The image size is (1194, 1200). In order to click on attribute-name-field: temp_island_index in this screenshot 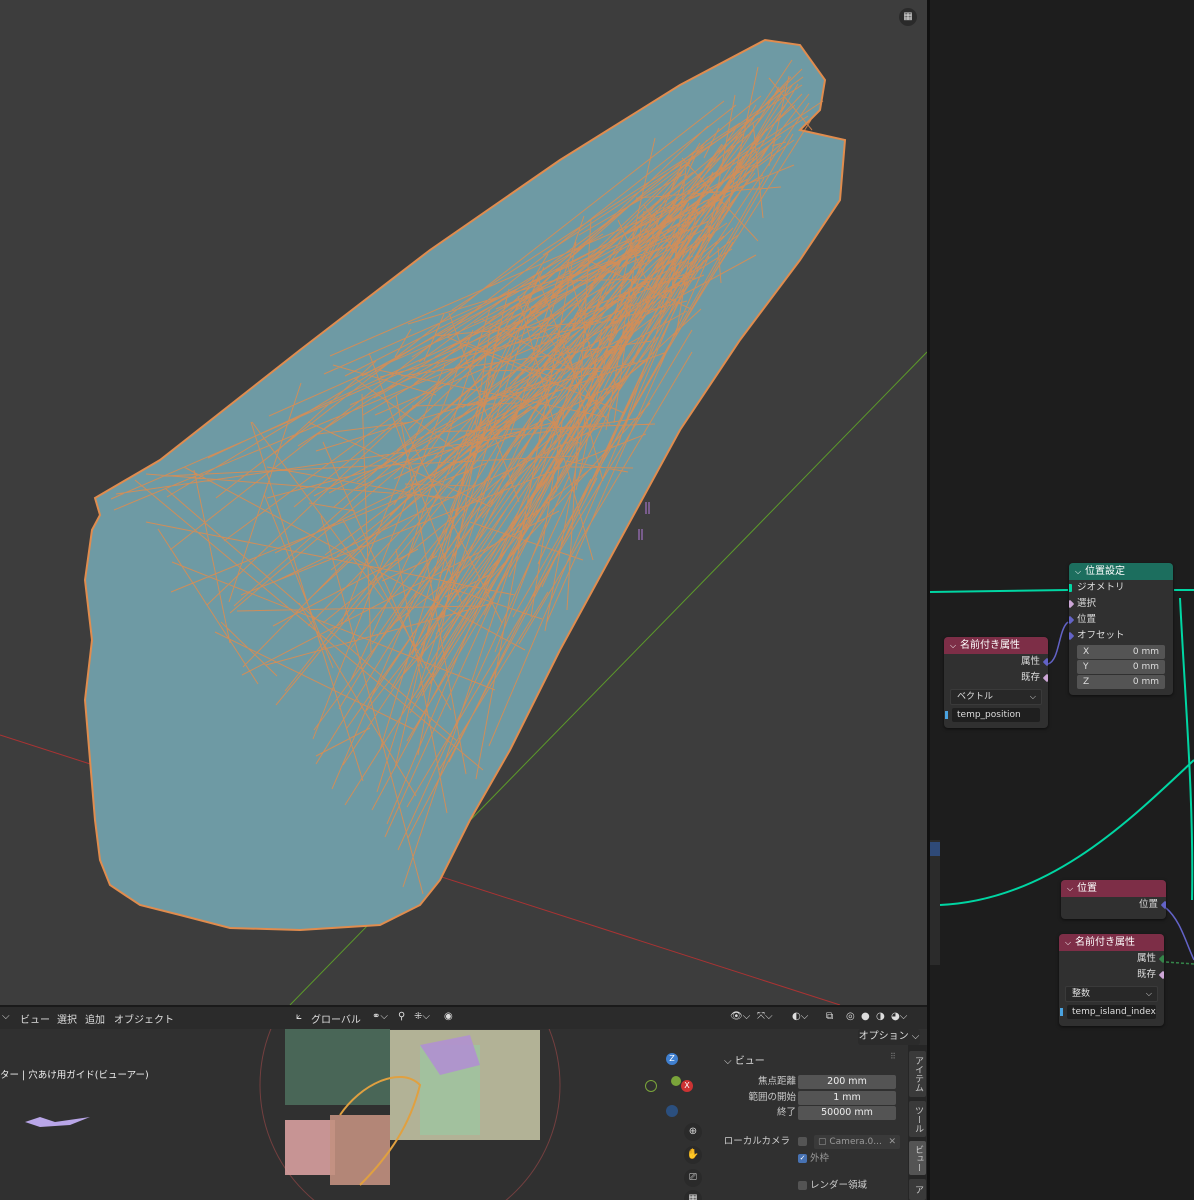, I will do `click(1108, 1012)`.